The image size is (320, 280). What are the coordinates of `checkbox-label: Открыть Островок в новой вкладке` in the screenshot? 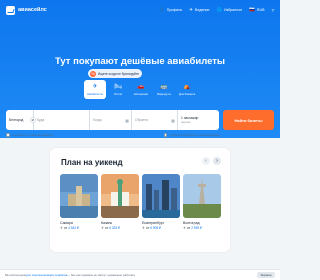 It's located at (194, 135).